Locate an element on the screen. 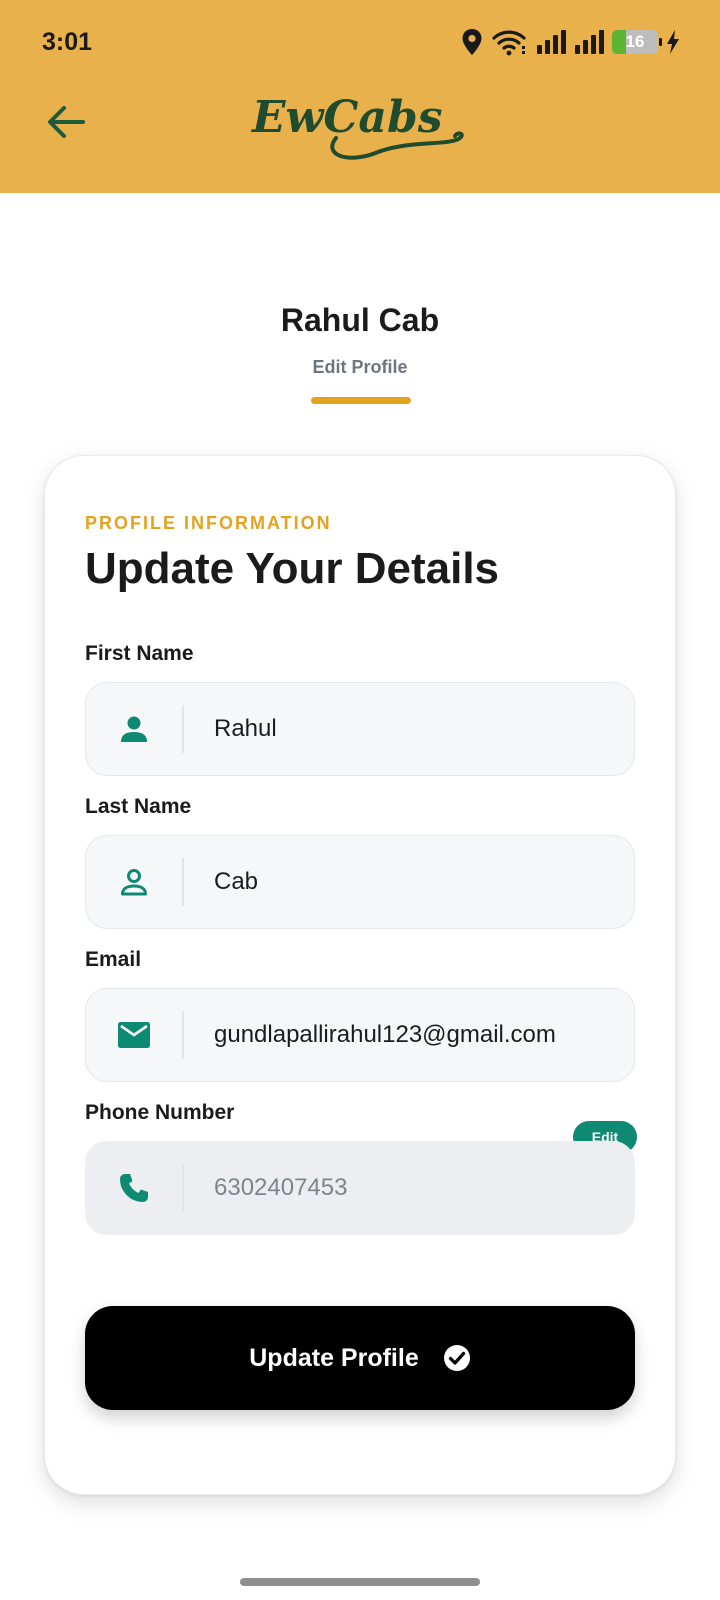  arrow-left-icon is located at coordinates (66, 122).